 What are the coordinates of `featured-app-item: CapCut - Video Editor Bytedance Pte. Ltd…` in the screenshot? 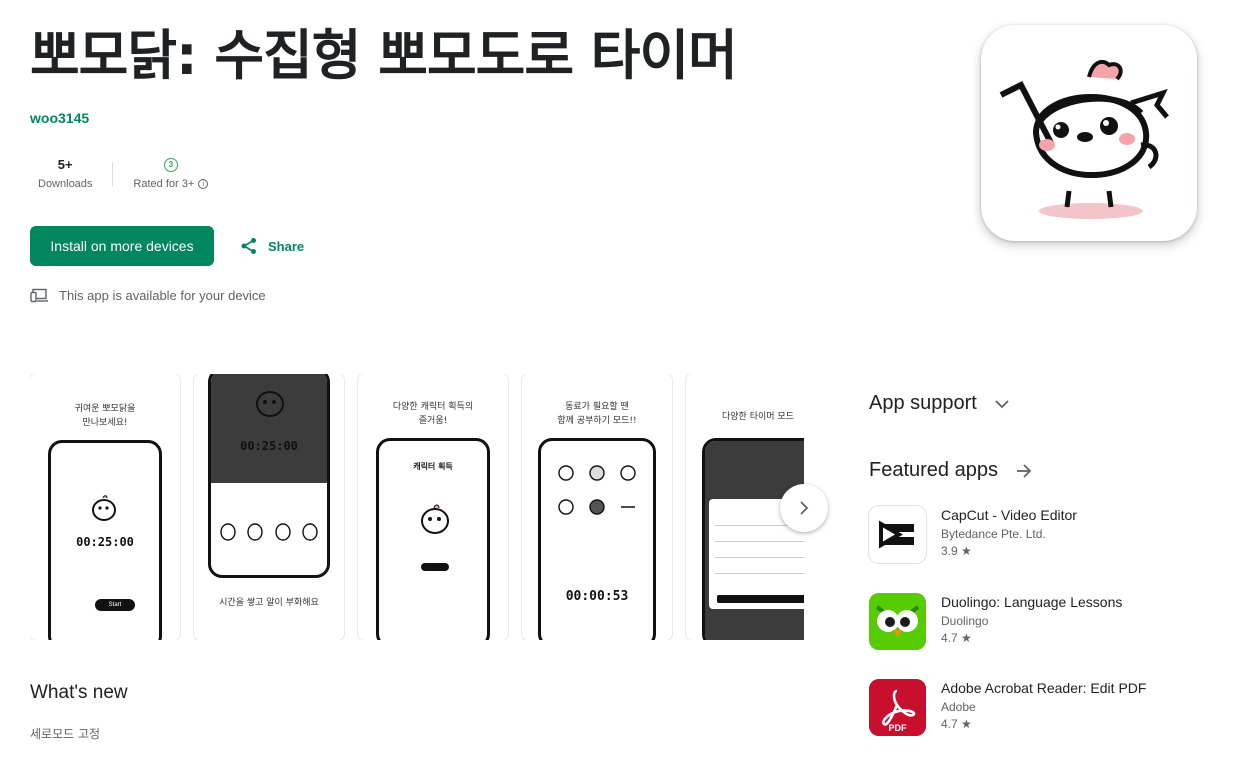 It's located at (973, 534).